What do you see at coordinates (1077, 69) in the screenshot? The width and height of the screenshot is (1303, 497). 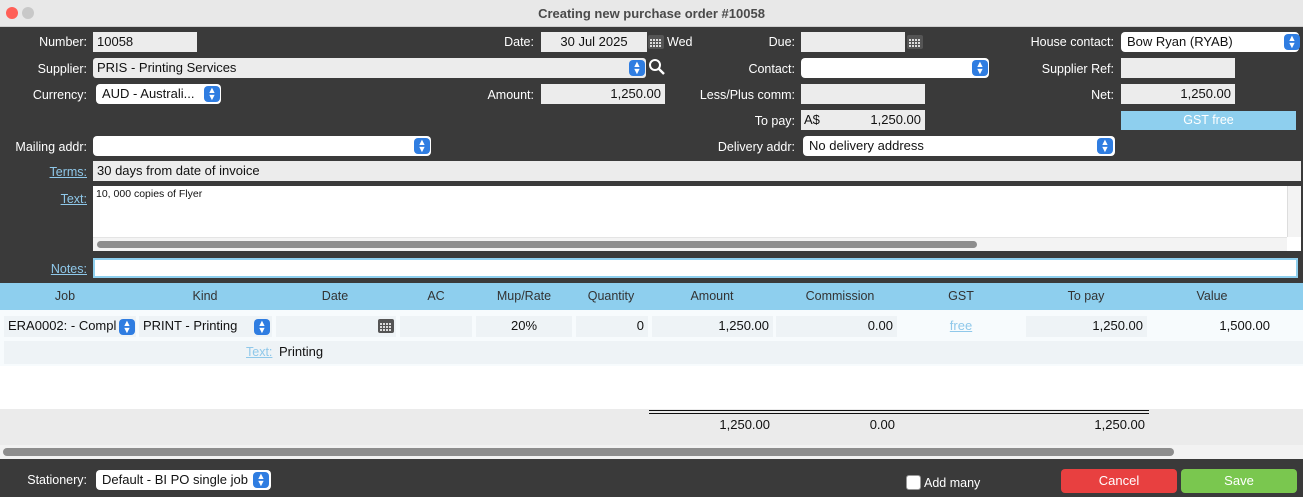 I see `supplier-ref-label: Supplier Ref:` at bounding box center [1077, 69].